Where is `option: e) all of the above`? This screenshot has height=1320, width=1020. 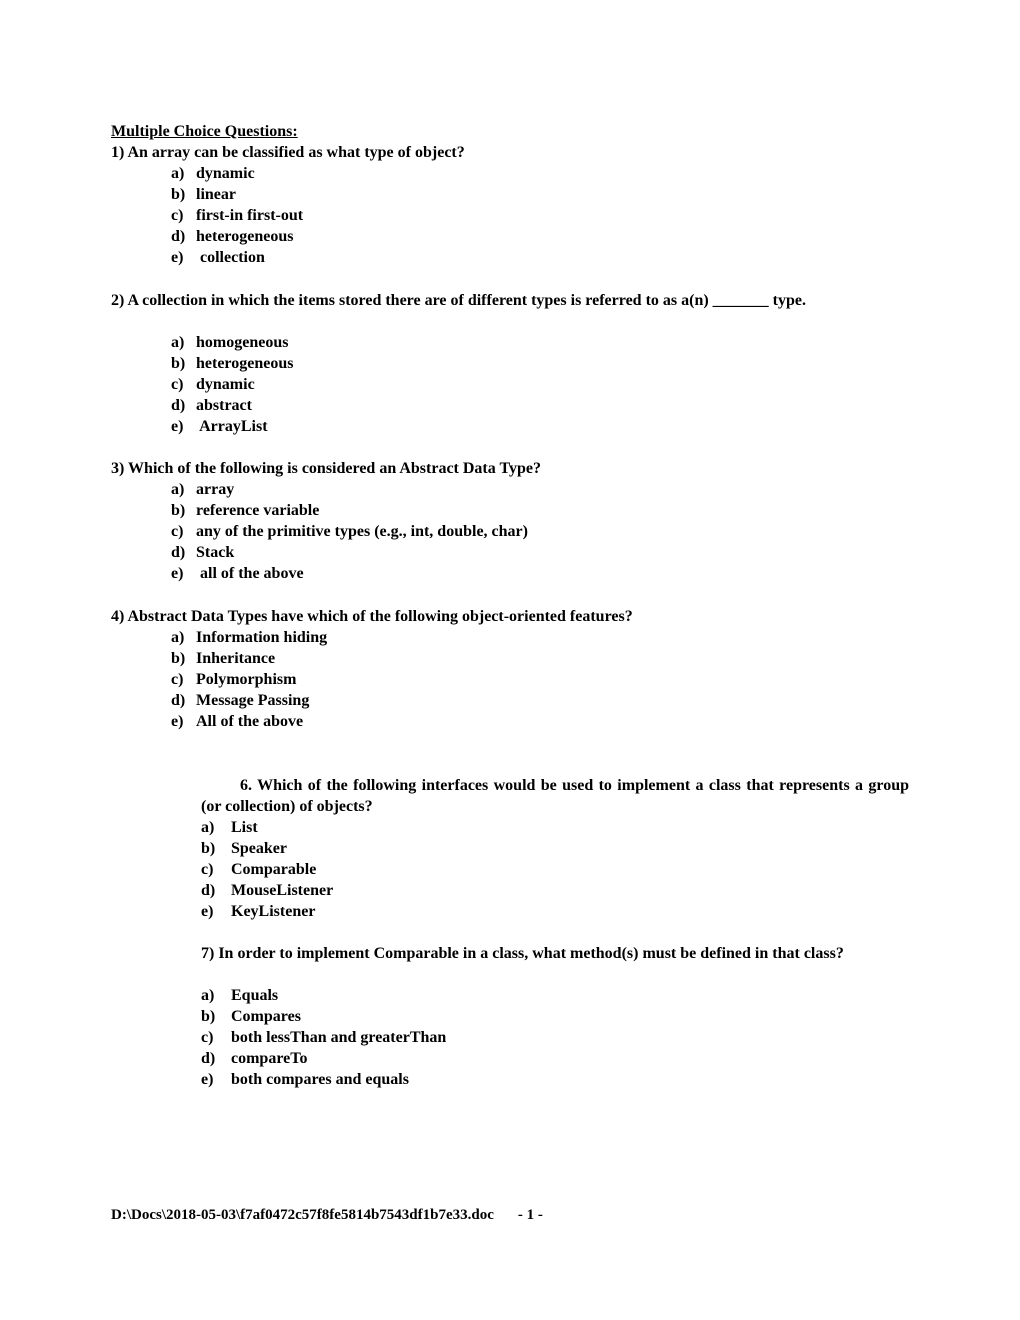 option: e) all of the above is located at coordinates (237, 573).